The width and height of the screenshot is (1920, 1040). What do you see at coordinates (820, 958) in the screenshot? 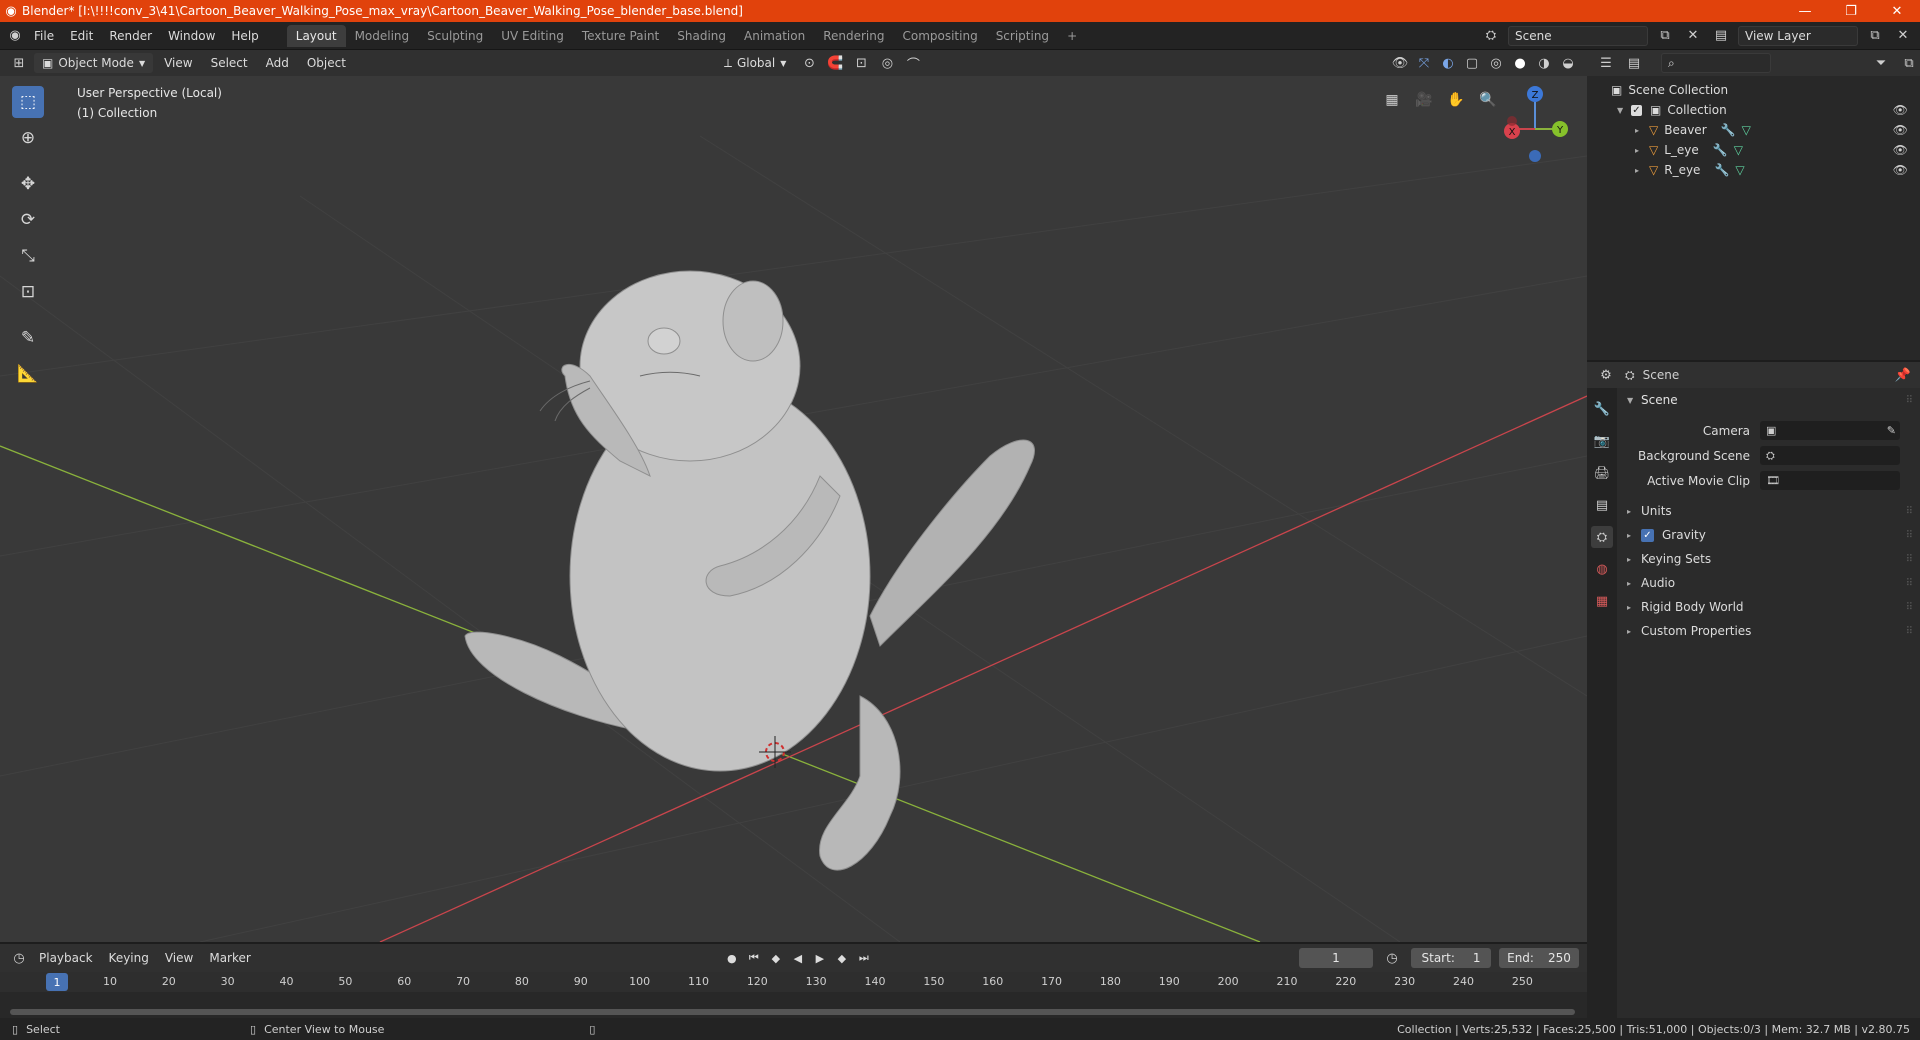
I see `play-icon: ▶` at bounding box center [820, 958].